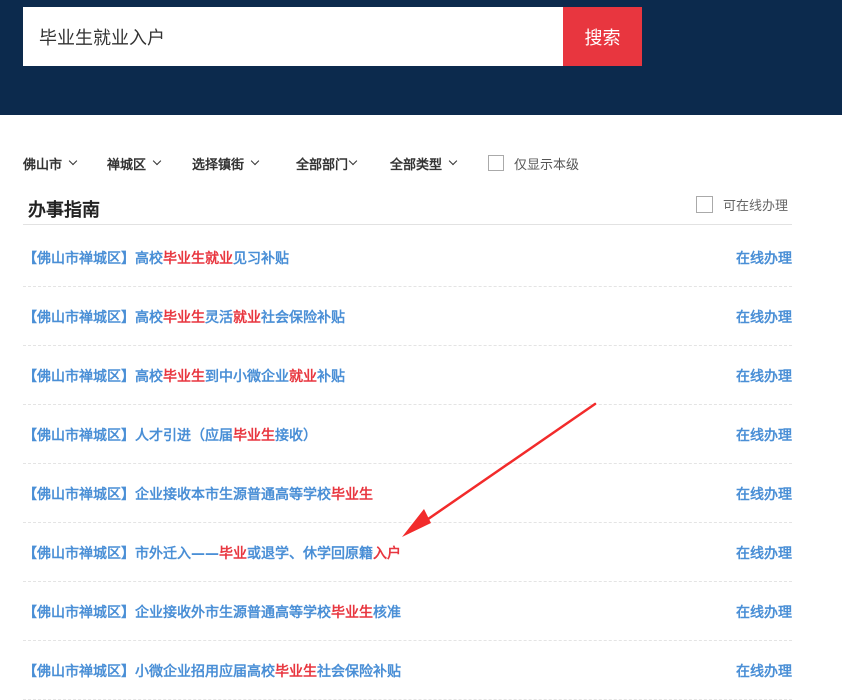 This screenshot has width=842, height=700. I want to click on district-dropdown: 禅城区, so click(149, 163).